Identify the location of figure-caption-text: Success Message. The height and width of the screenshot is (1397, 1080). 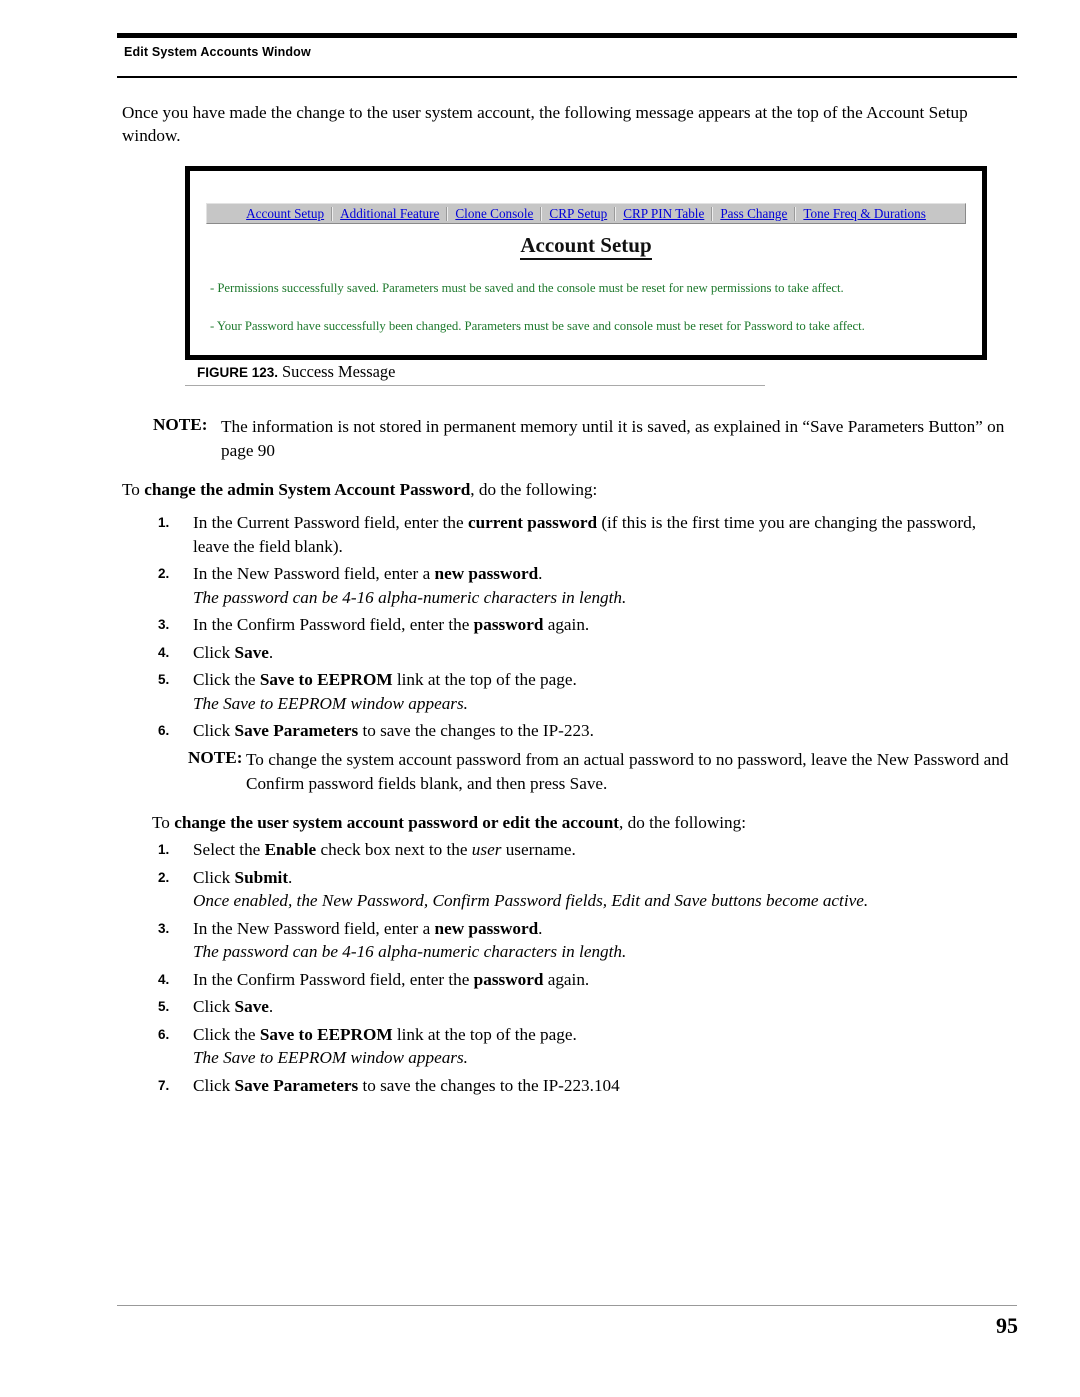
(339, 371).